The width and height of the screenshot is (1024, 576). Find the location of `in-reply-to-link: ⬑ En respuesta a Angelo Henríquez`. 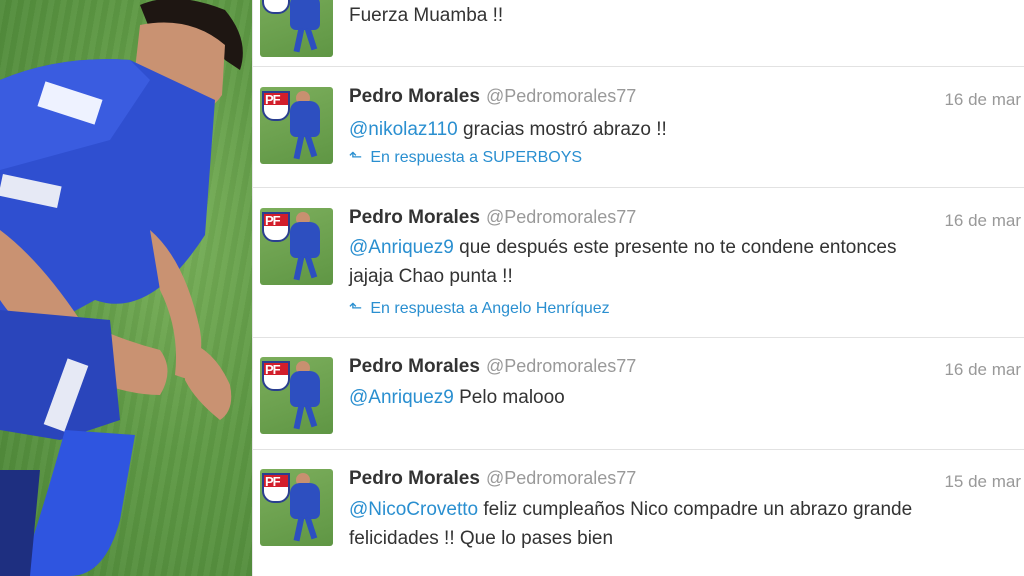

in-reply-to-link: ⬑ En respuesta a Angelo Henríquez is located at coordinates (479, 308).